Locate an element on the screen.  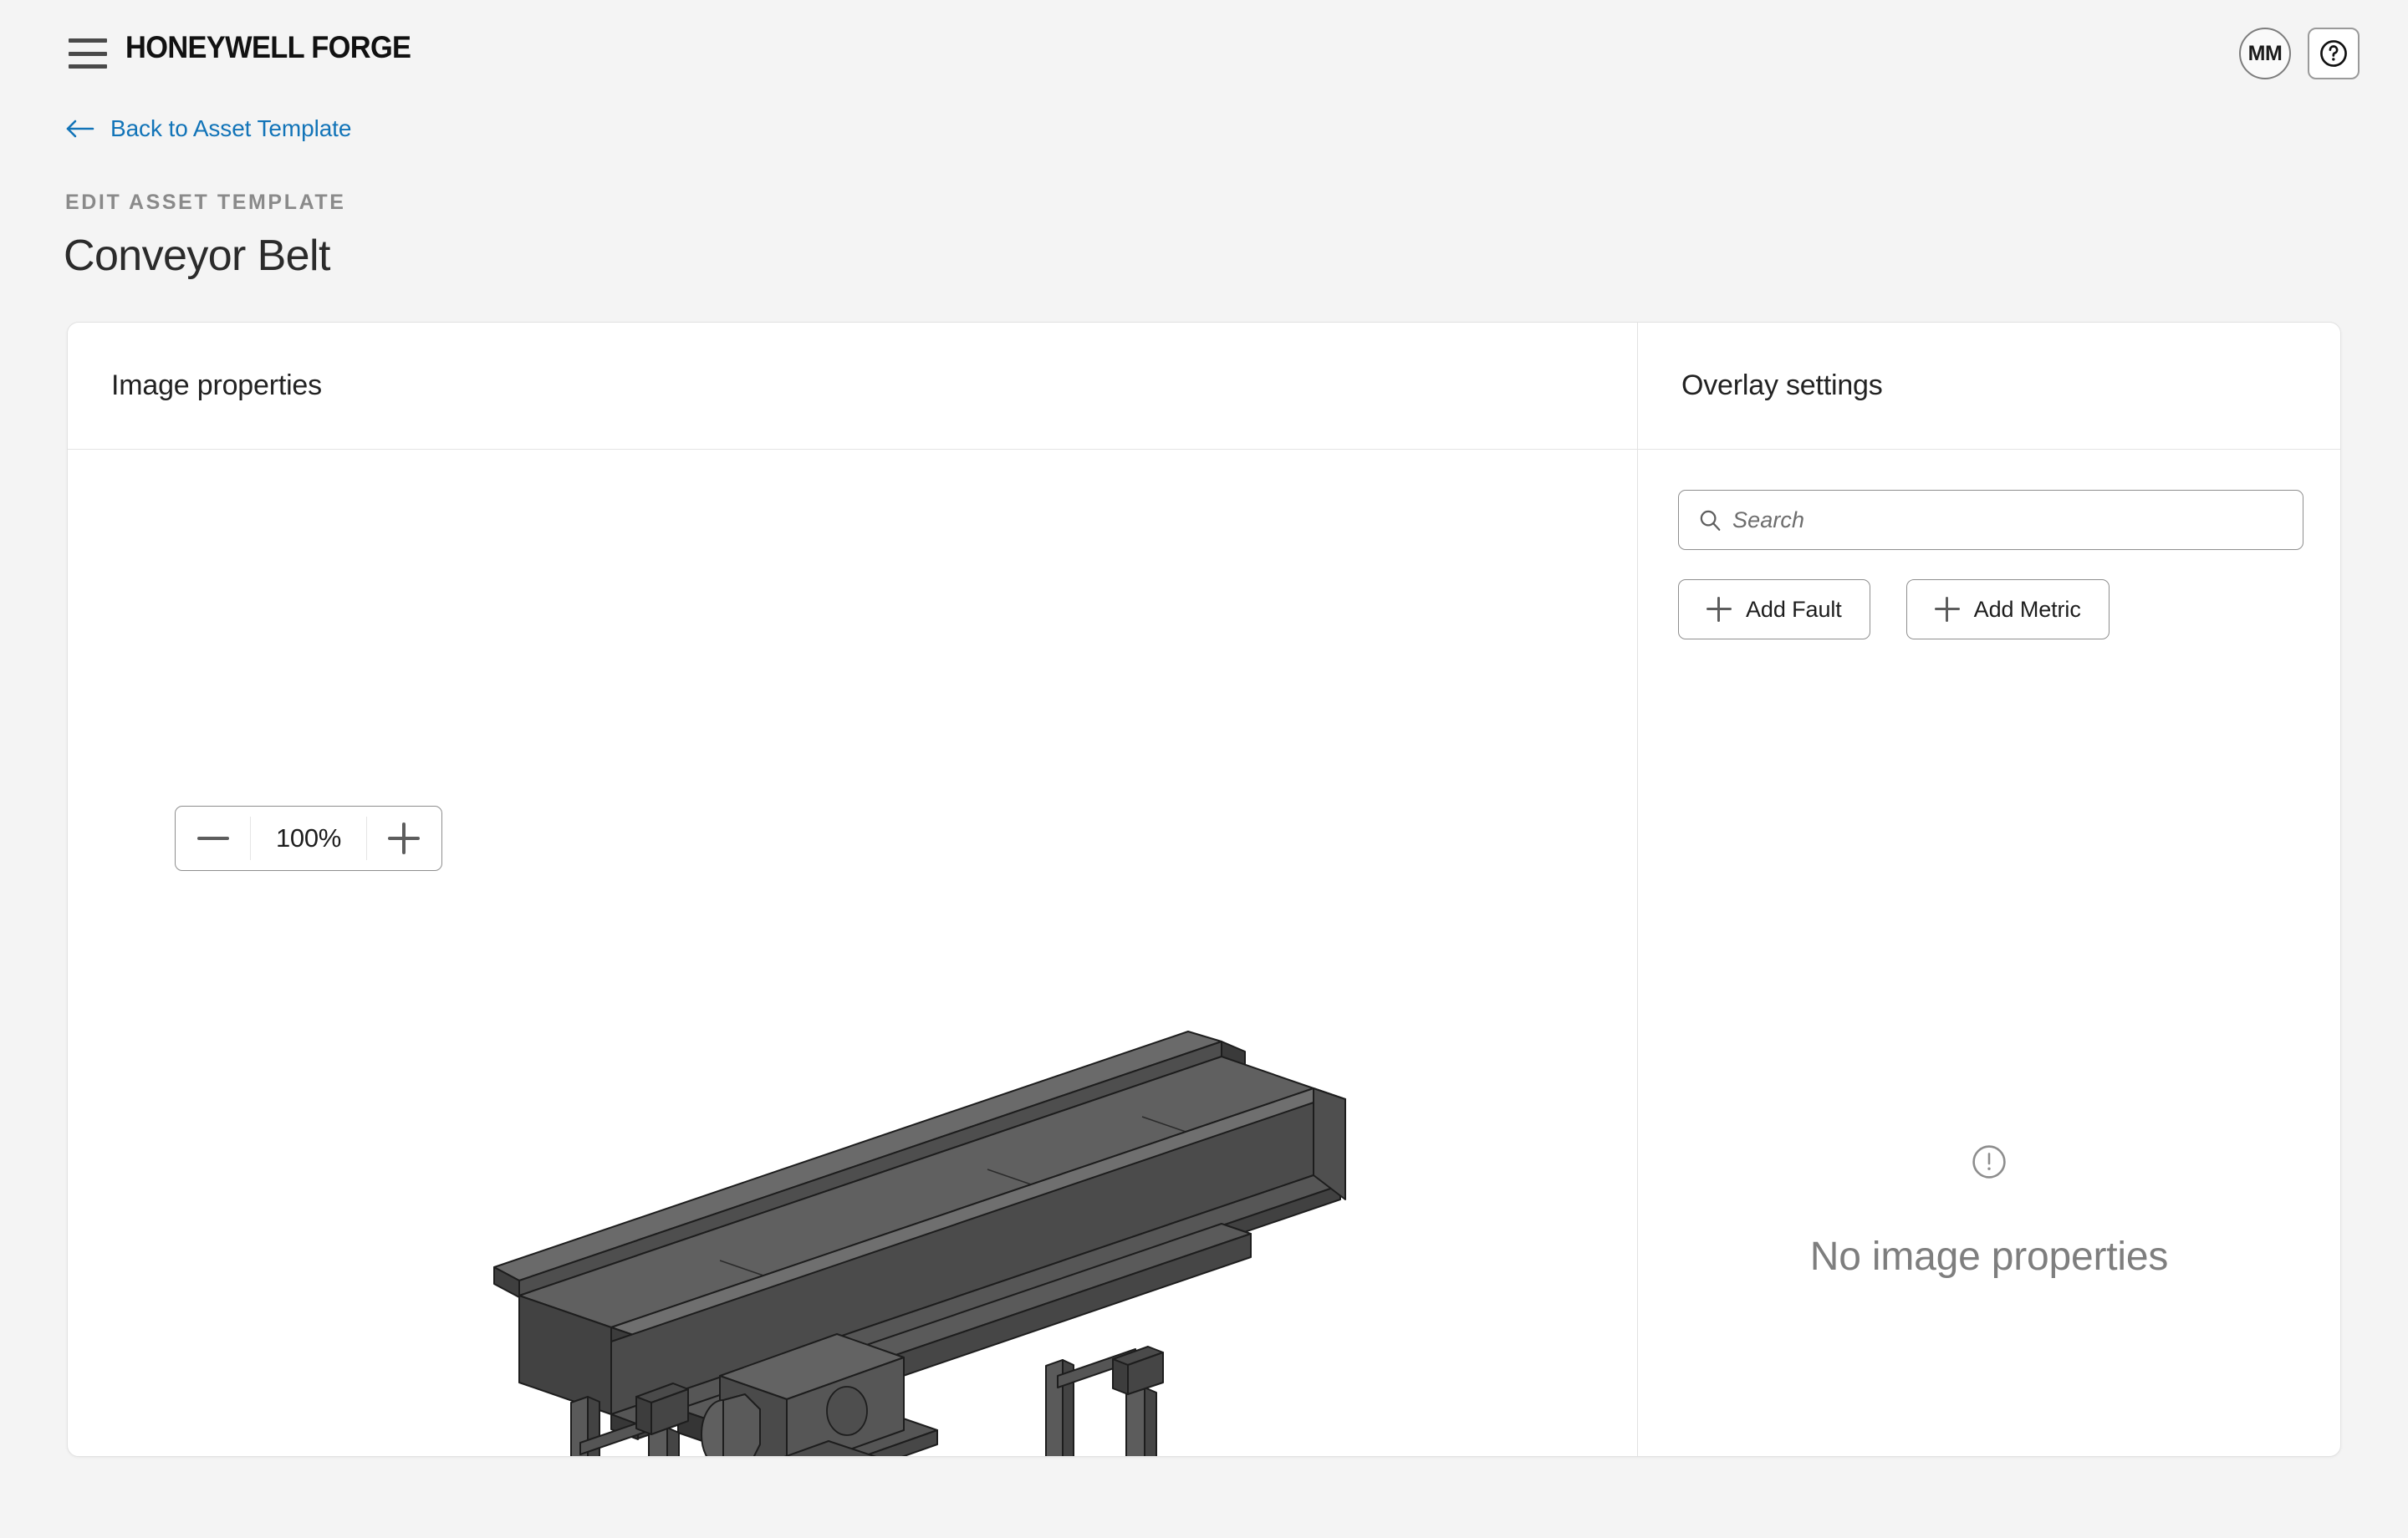
empty-state: No image properties is located at coordinates (1989, 1211).